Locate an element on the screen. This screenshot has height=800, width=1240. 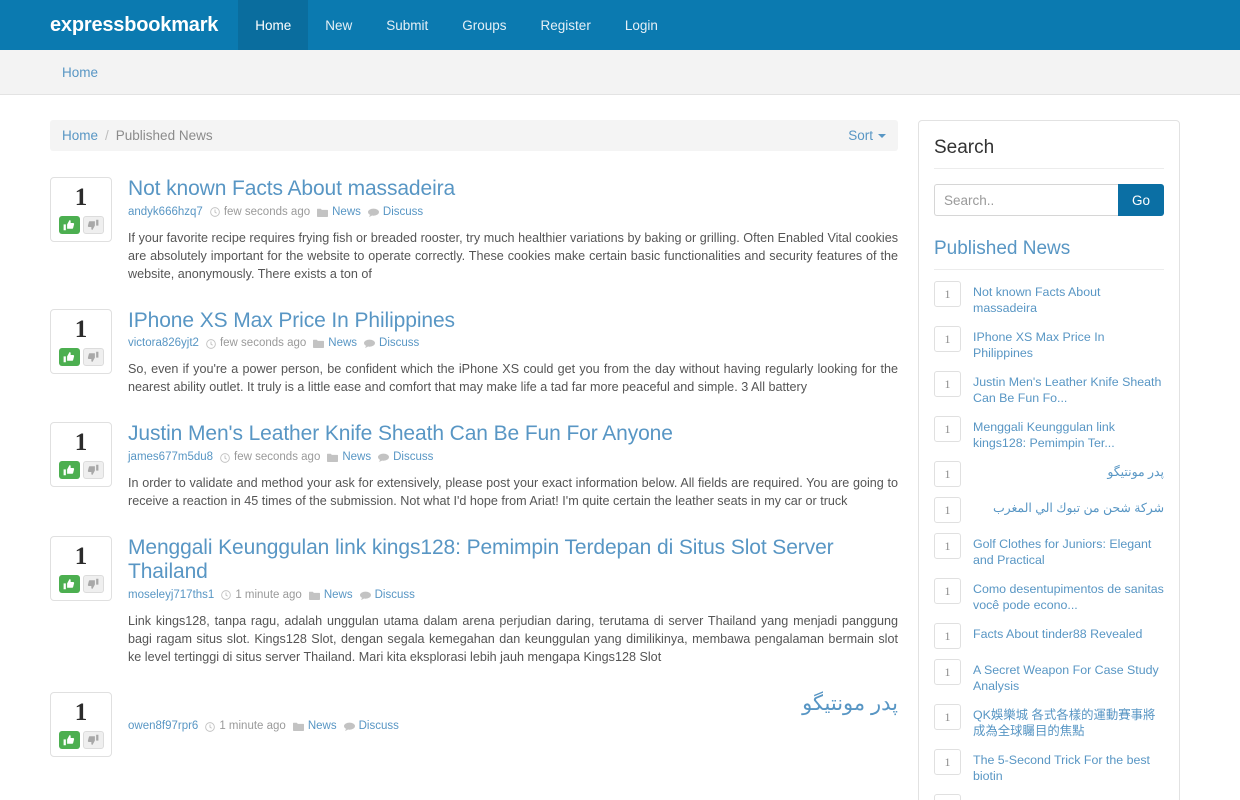
vote-box: 1 is located at coordinates (81, 209).